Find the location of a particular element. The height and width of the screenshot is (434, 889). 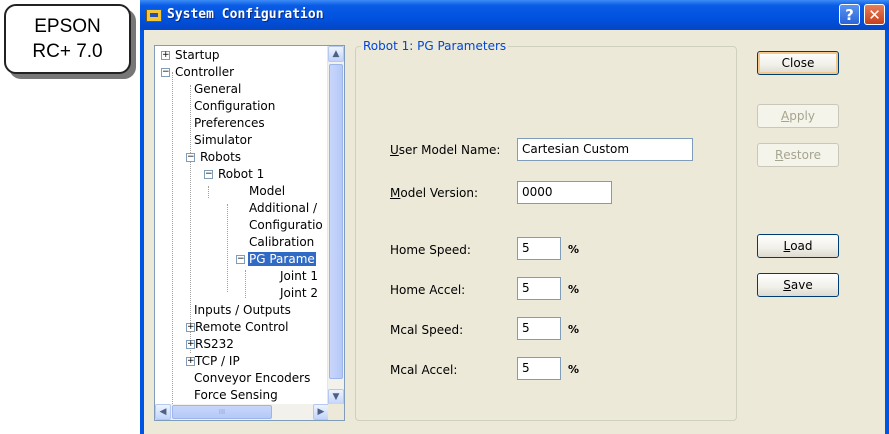

tree-node-label: General is located at coordinates (218, 89).